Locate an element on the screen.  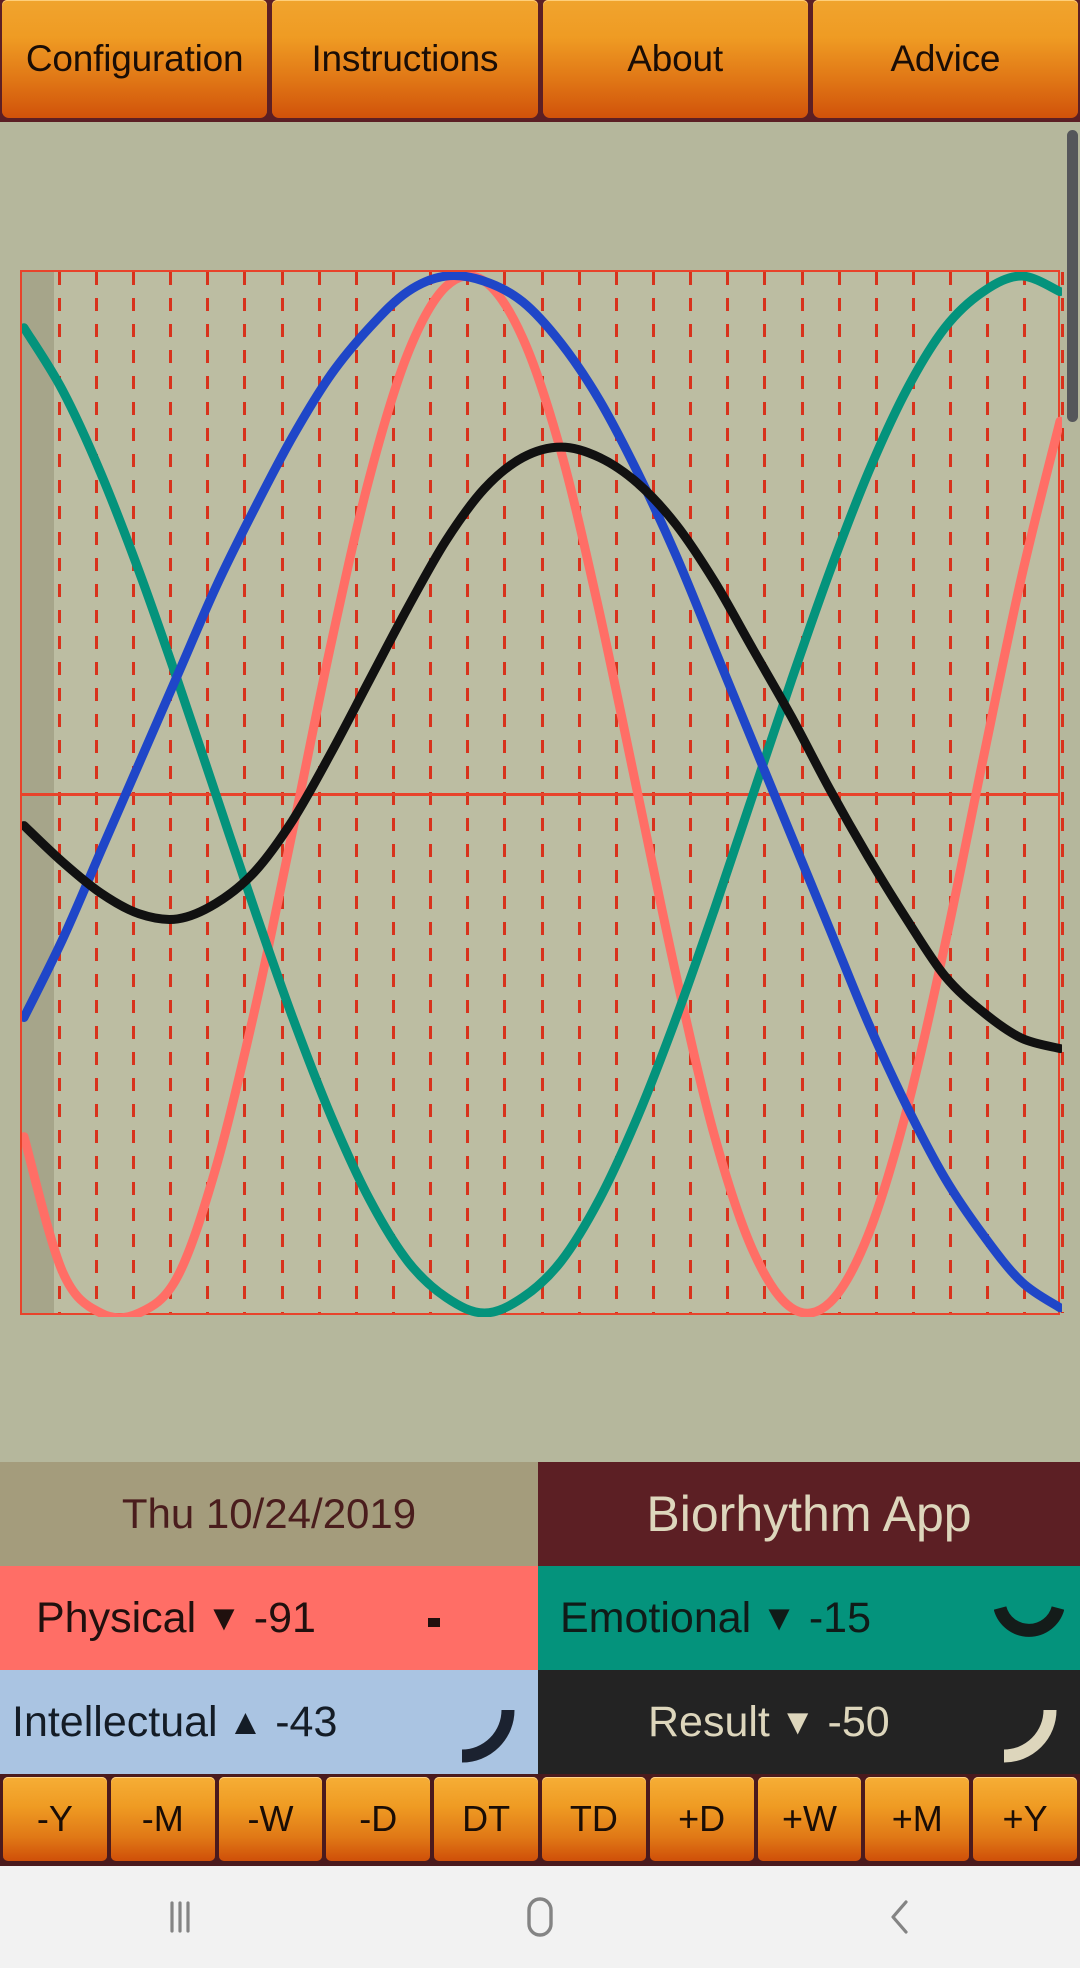
step-button-label: TD is located at coordinates (593, 1818).